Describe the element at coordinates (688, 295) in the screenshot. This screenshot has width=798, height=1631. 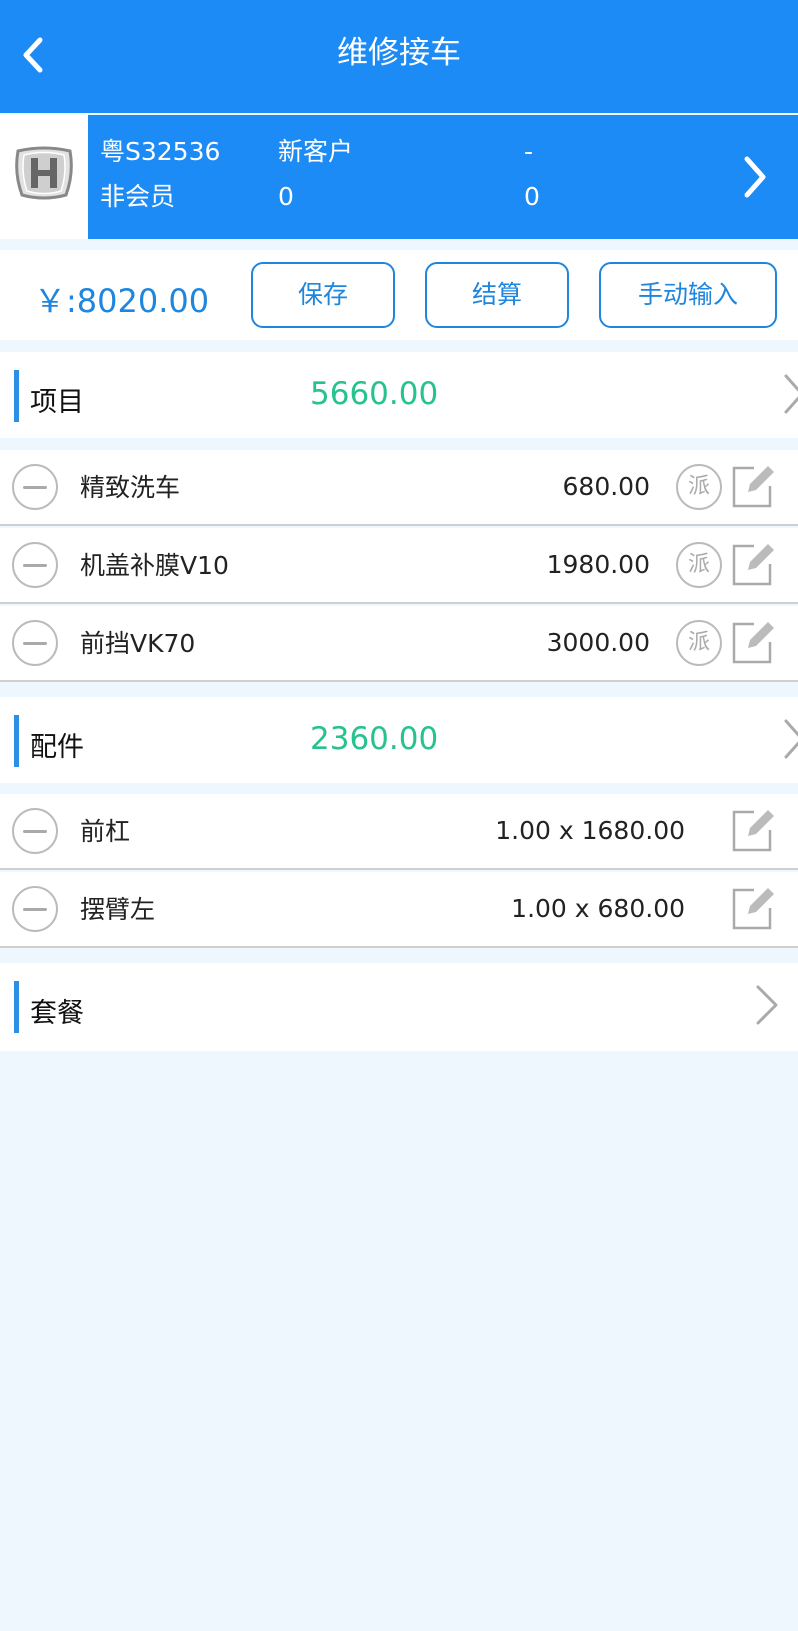
I see `manual-input-button: 手动输入` at that location.